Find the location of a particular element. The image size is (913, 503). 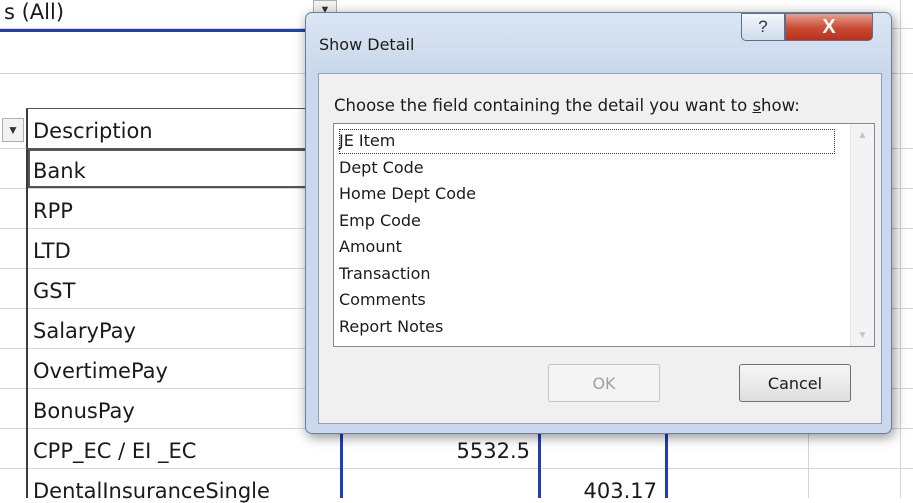

field-option-comments: Comments is located at coordinates (587, 300).